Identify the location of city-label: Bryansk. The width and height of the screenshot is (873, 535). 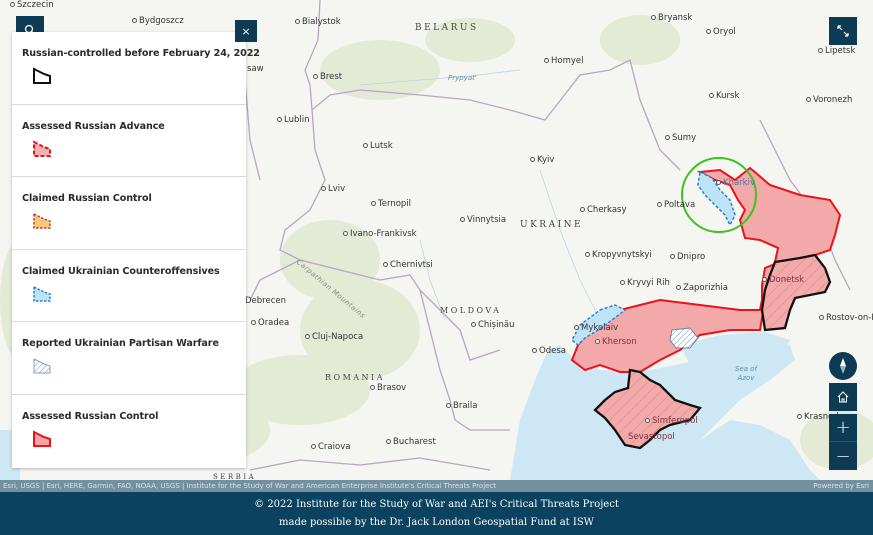
(671, 18).